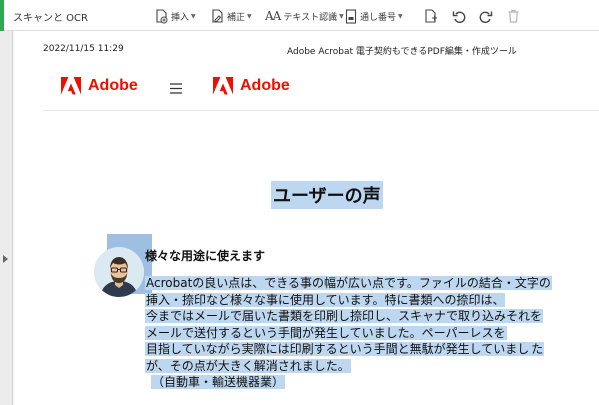 The image size is (599, 405). What do you see at coordinates (248, 365) in the screenshot?
I see `text-line: が、その点が大きく解消されました。` at bounding box center [248, 365].